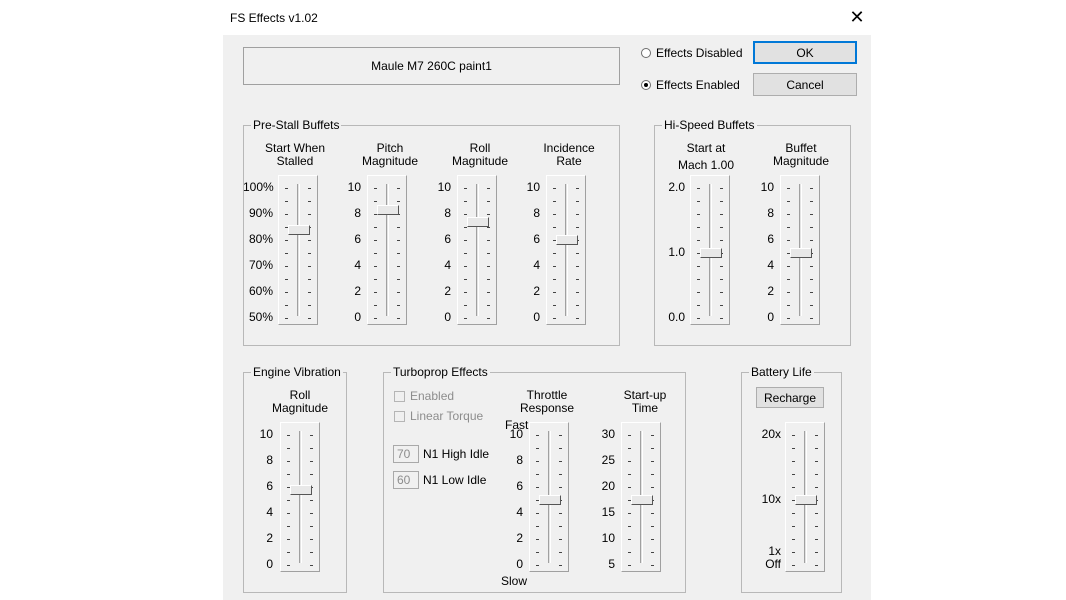 This screenshot has height=600, width=1066. I want to click on roll-magnitude-slider, so click(477, 250).